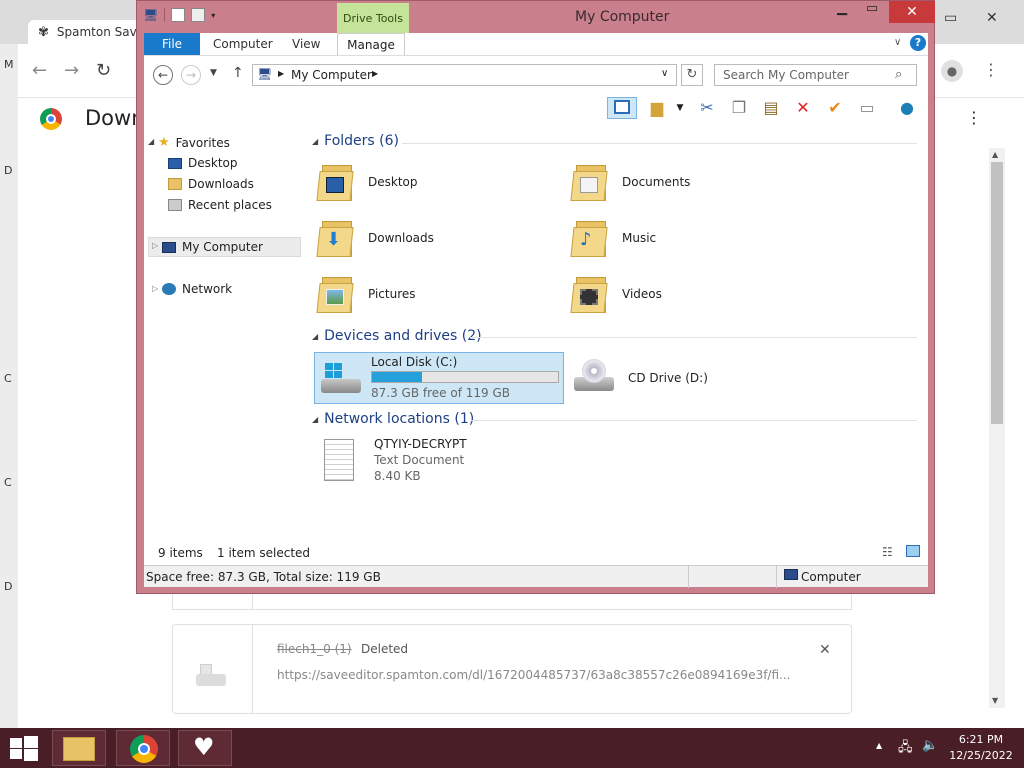 This screenshot has width=1024, height=768. What do you see at coordinates (178, 15) in the screenshot?
I see `properties-icon` at bounding box center [178, 15].